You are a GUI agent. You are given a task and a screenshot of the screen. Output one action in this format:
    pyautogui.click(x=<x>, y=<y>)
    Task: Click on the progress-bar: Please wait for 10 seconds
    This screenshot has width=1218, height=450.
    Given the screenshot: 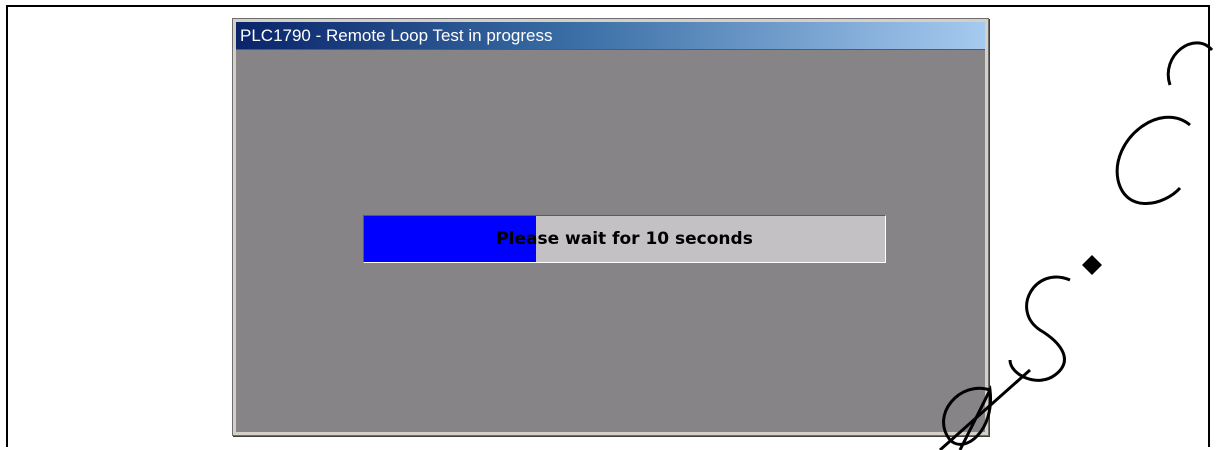 What is the action you would take?
    pyautogui.click(x=624, y=239)
    